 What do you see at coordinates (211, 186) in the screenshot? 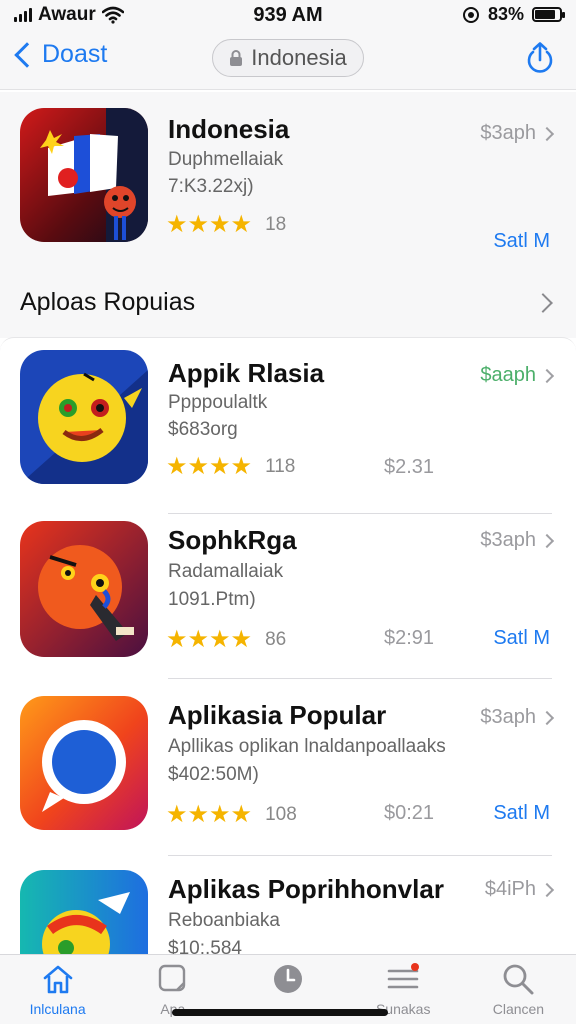
I see `featured-app-detail: 7:K3.22xj)` at bounding box center [211, 186].